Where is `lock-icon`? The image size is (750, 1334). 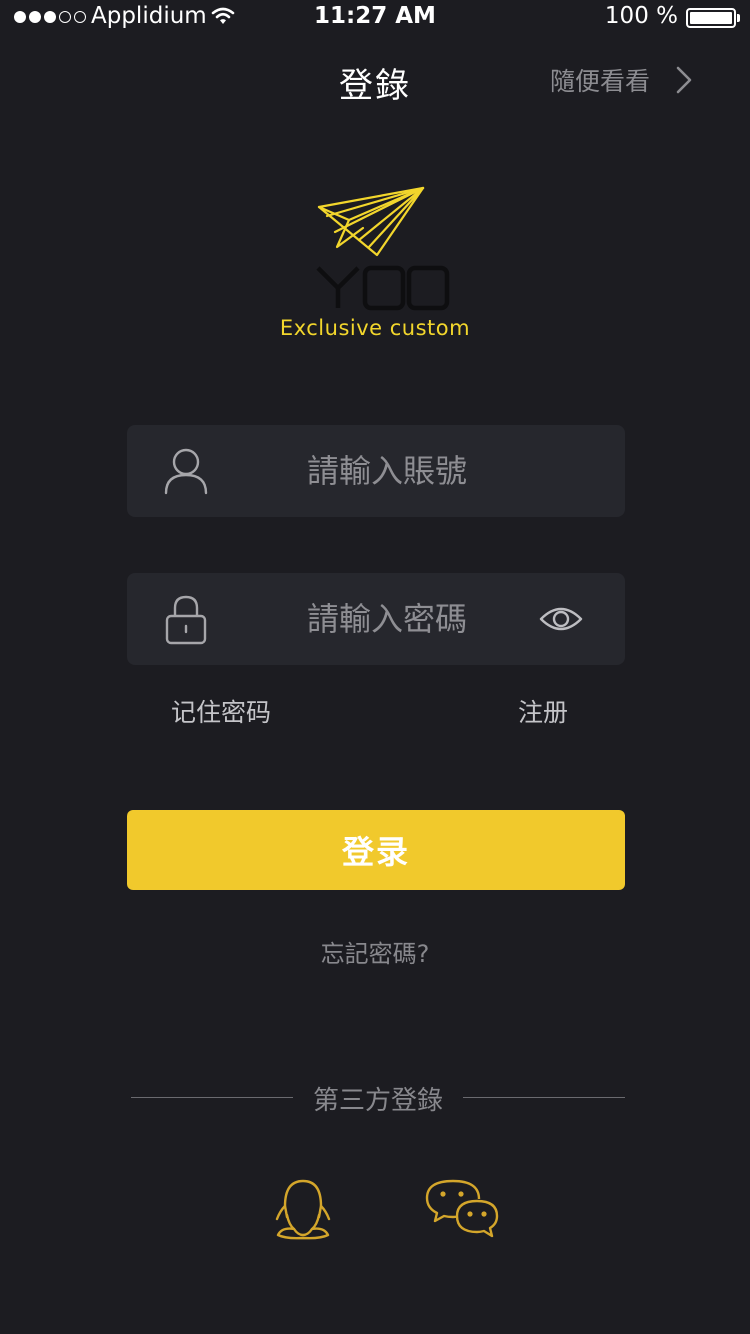
lock-icon is located at coordinates (186, 620).